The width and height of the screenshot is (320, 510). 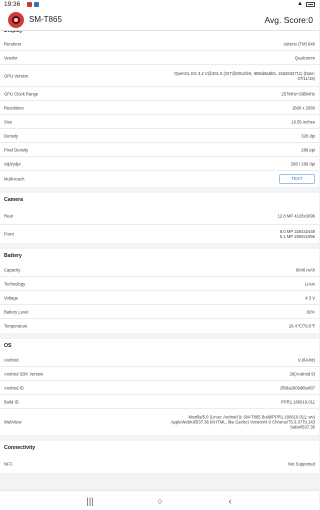 What do you see at coordinates (159, 164) in the screenshot?
I see `info-row: xdpi/ydpi 286 / 286 dpi` at bounding box center [159, 164].